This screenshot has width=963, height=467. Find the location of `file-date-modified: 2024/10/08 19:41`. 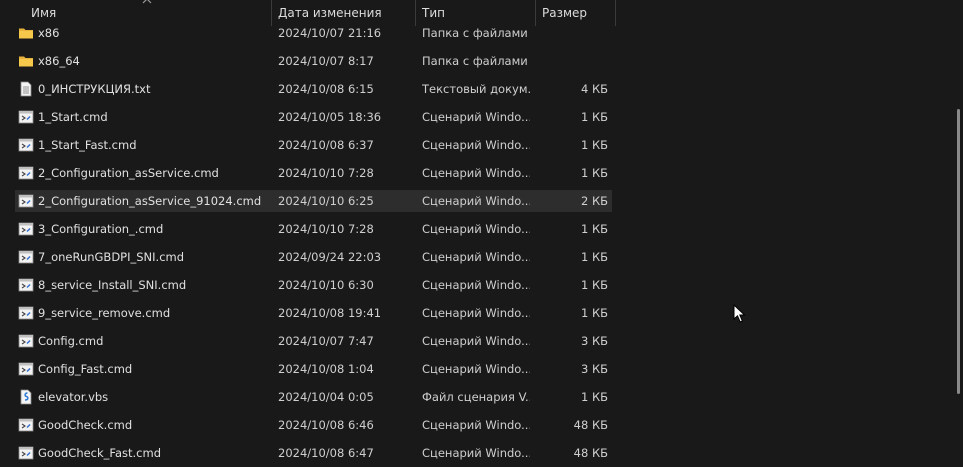

file-date-modified: 2024/10/08 19:41 is located at coordinates (330, 313).